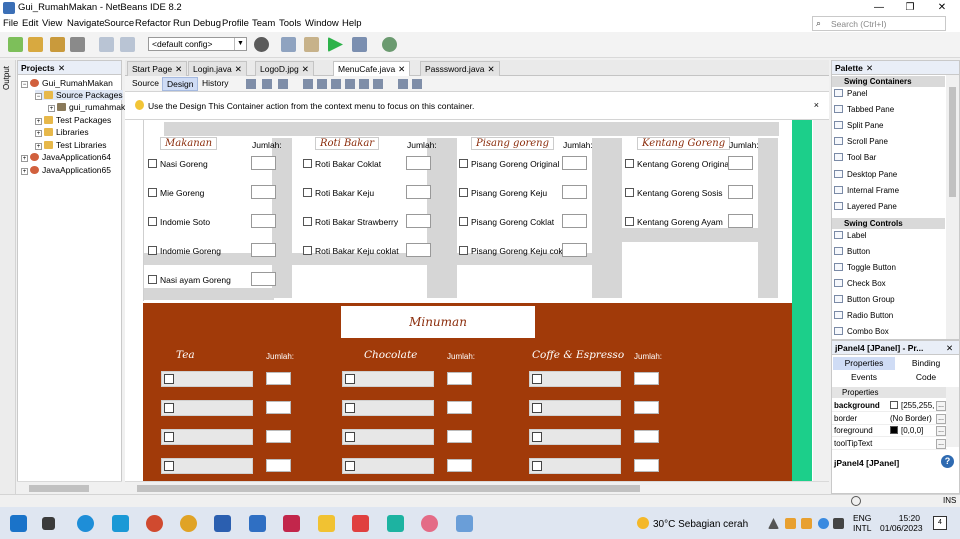  Describe the element at coordinates (823, 523) in the screenshot. I see `onedrive-icon` at that location.